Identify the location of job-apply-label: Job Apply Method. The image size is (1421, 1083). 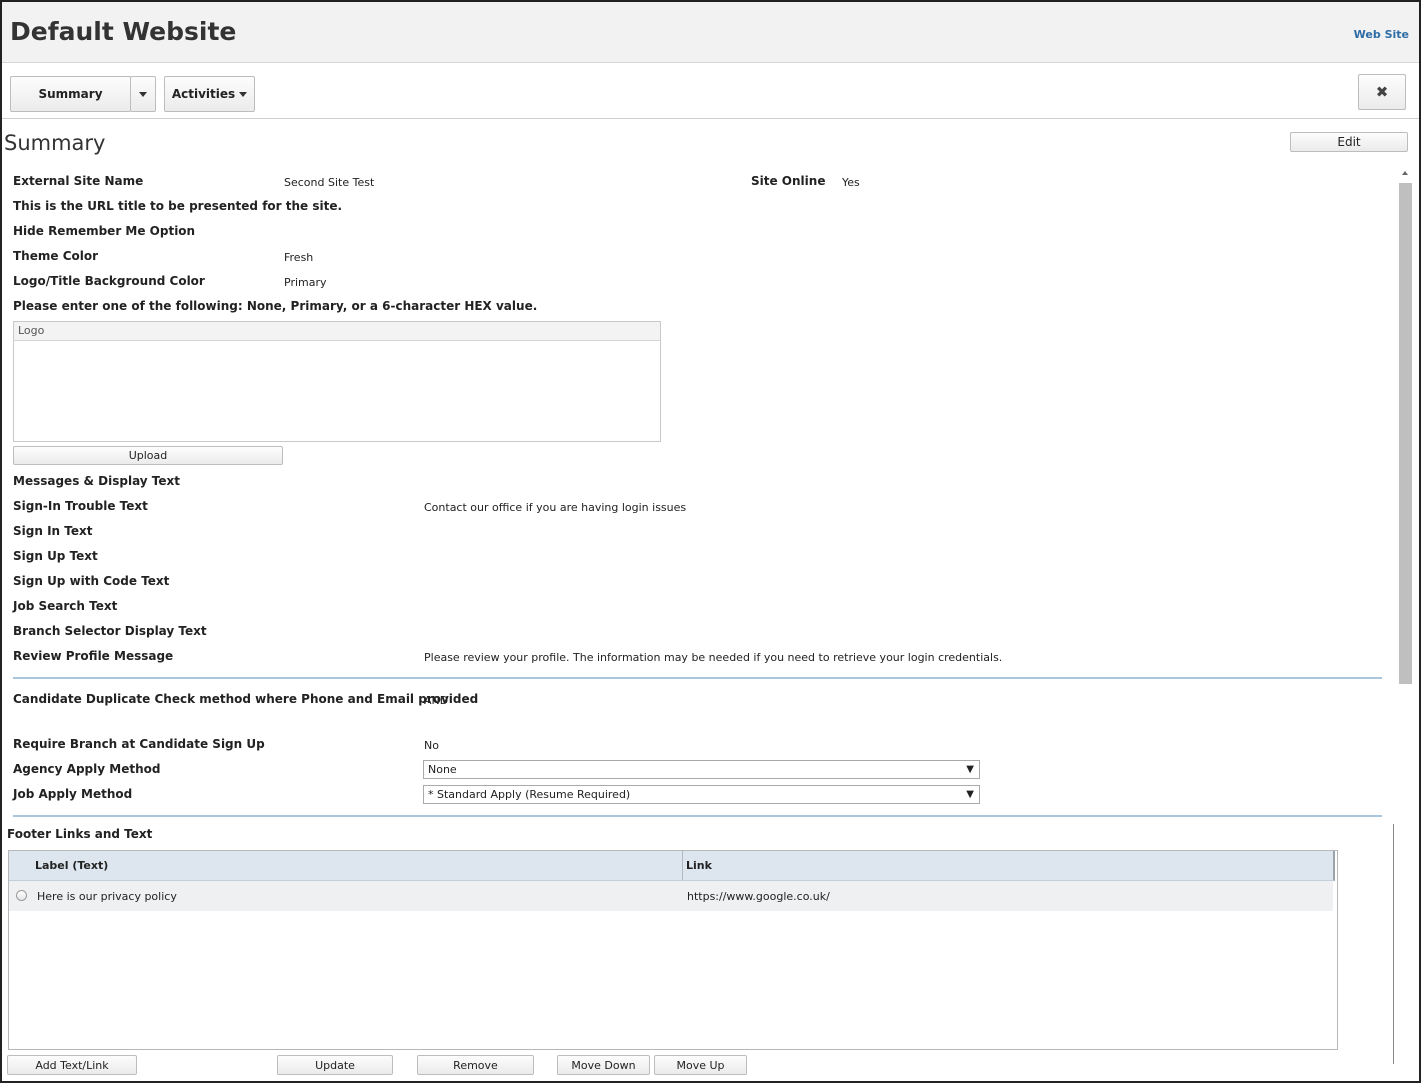
(73, 794).